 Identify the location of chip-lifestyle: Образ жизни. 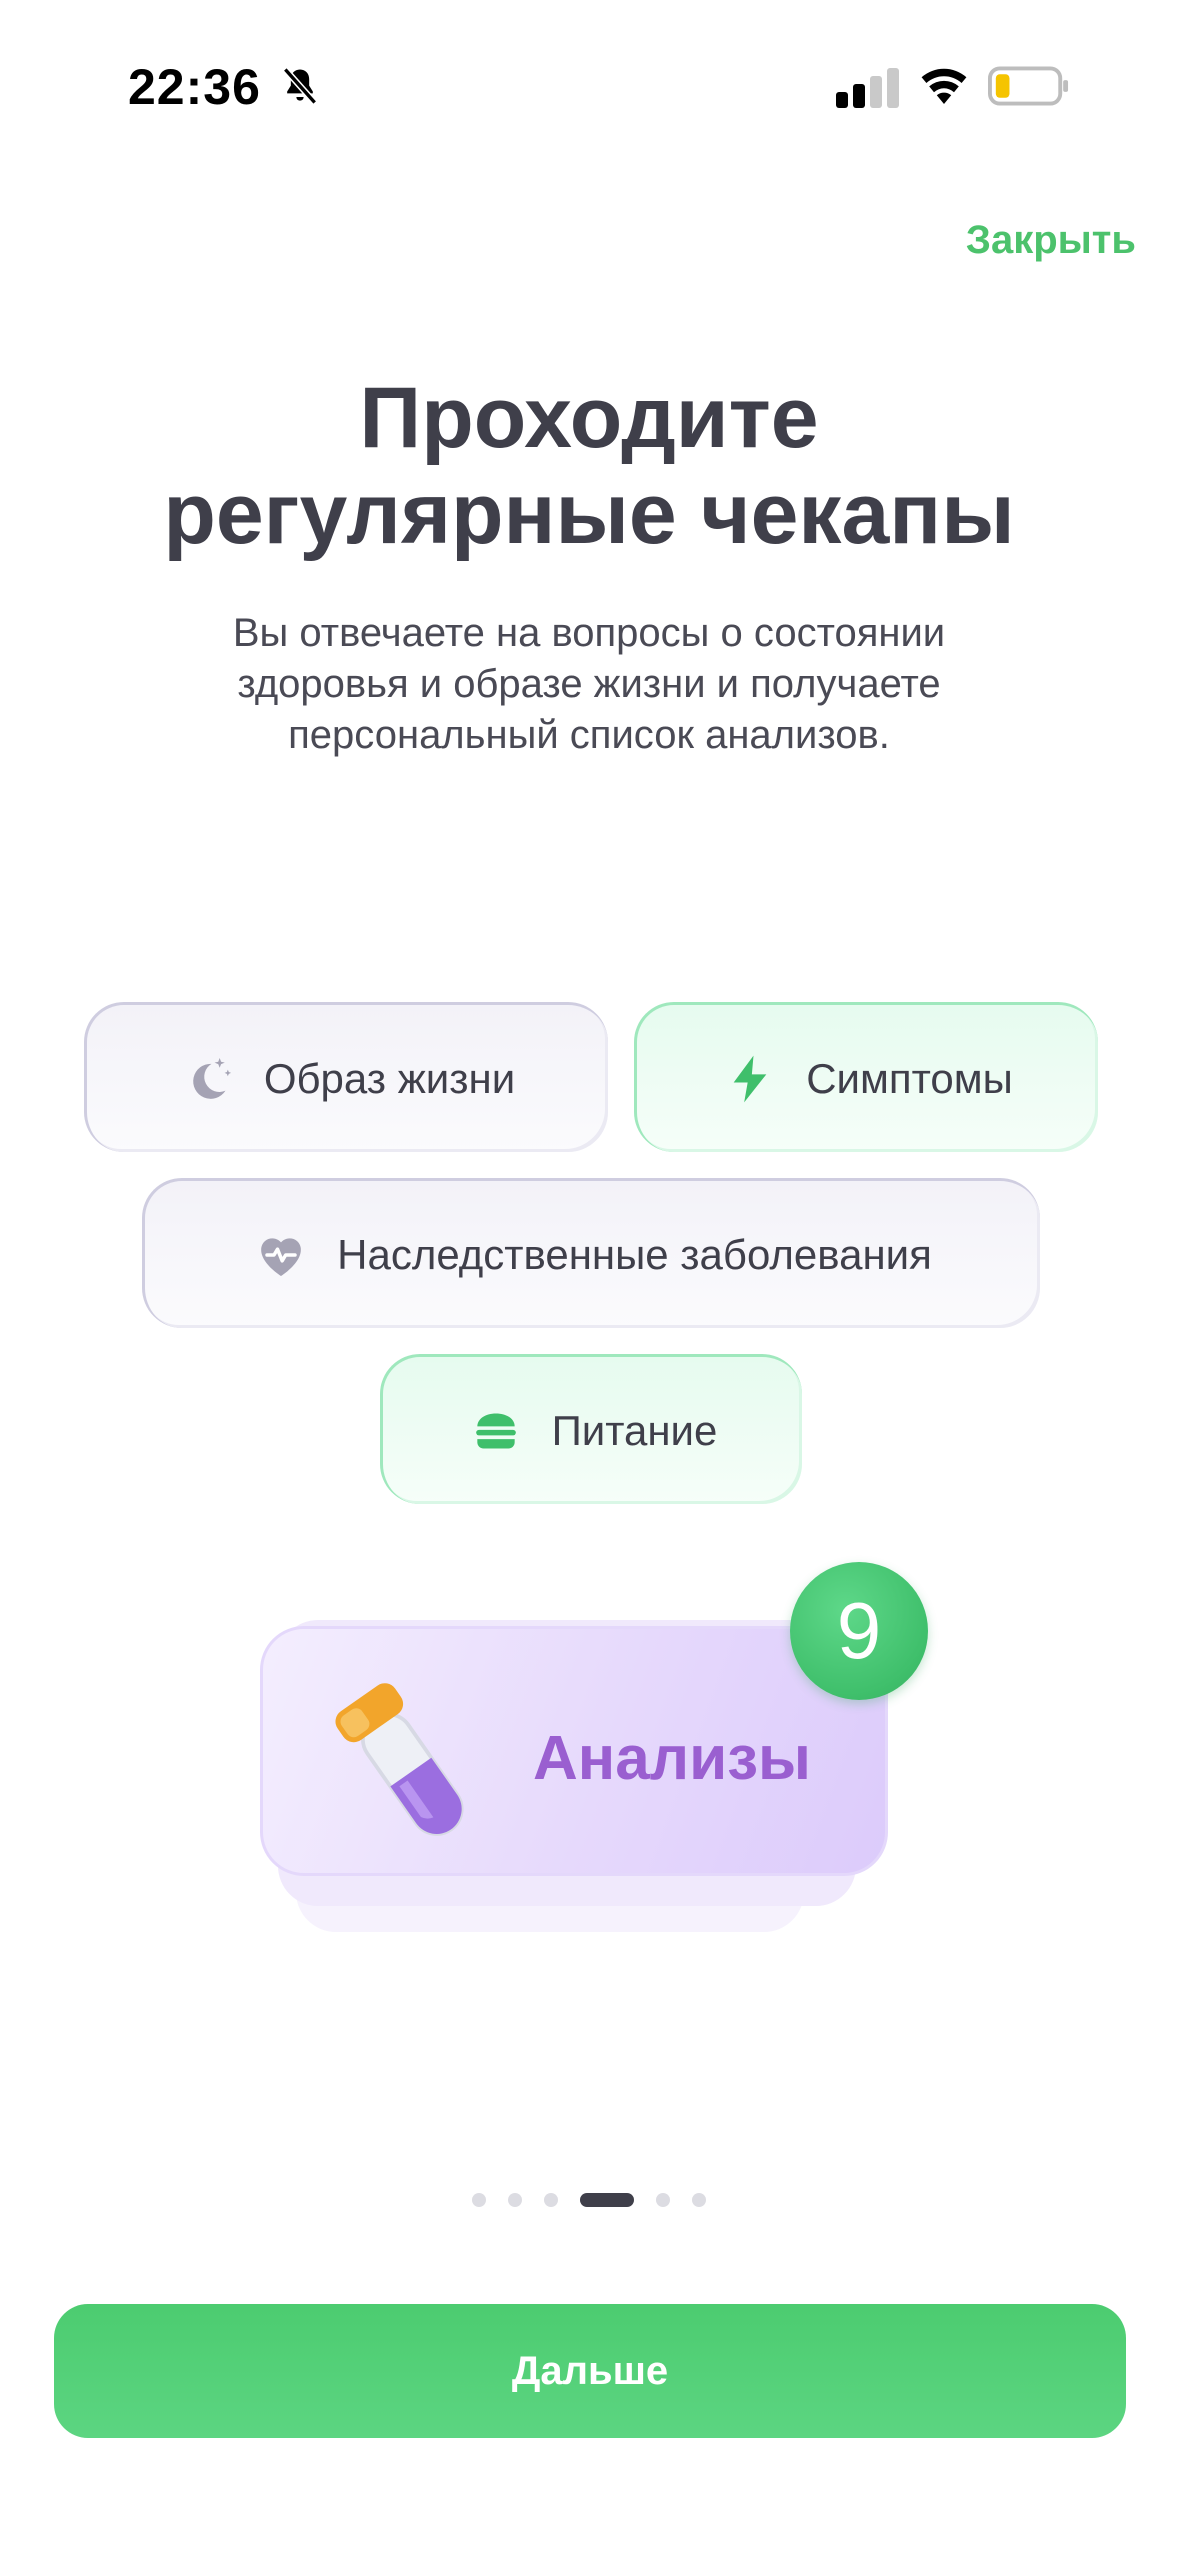
(346, 1077).